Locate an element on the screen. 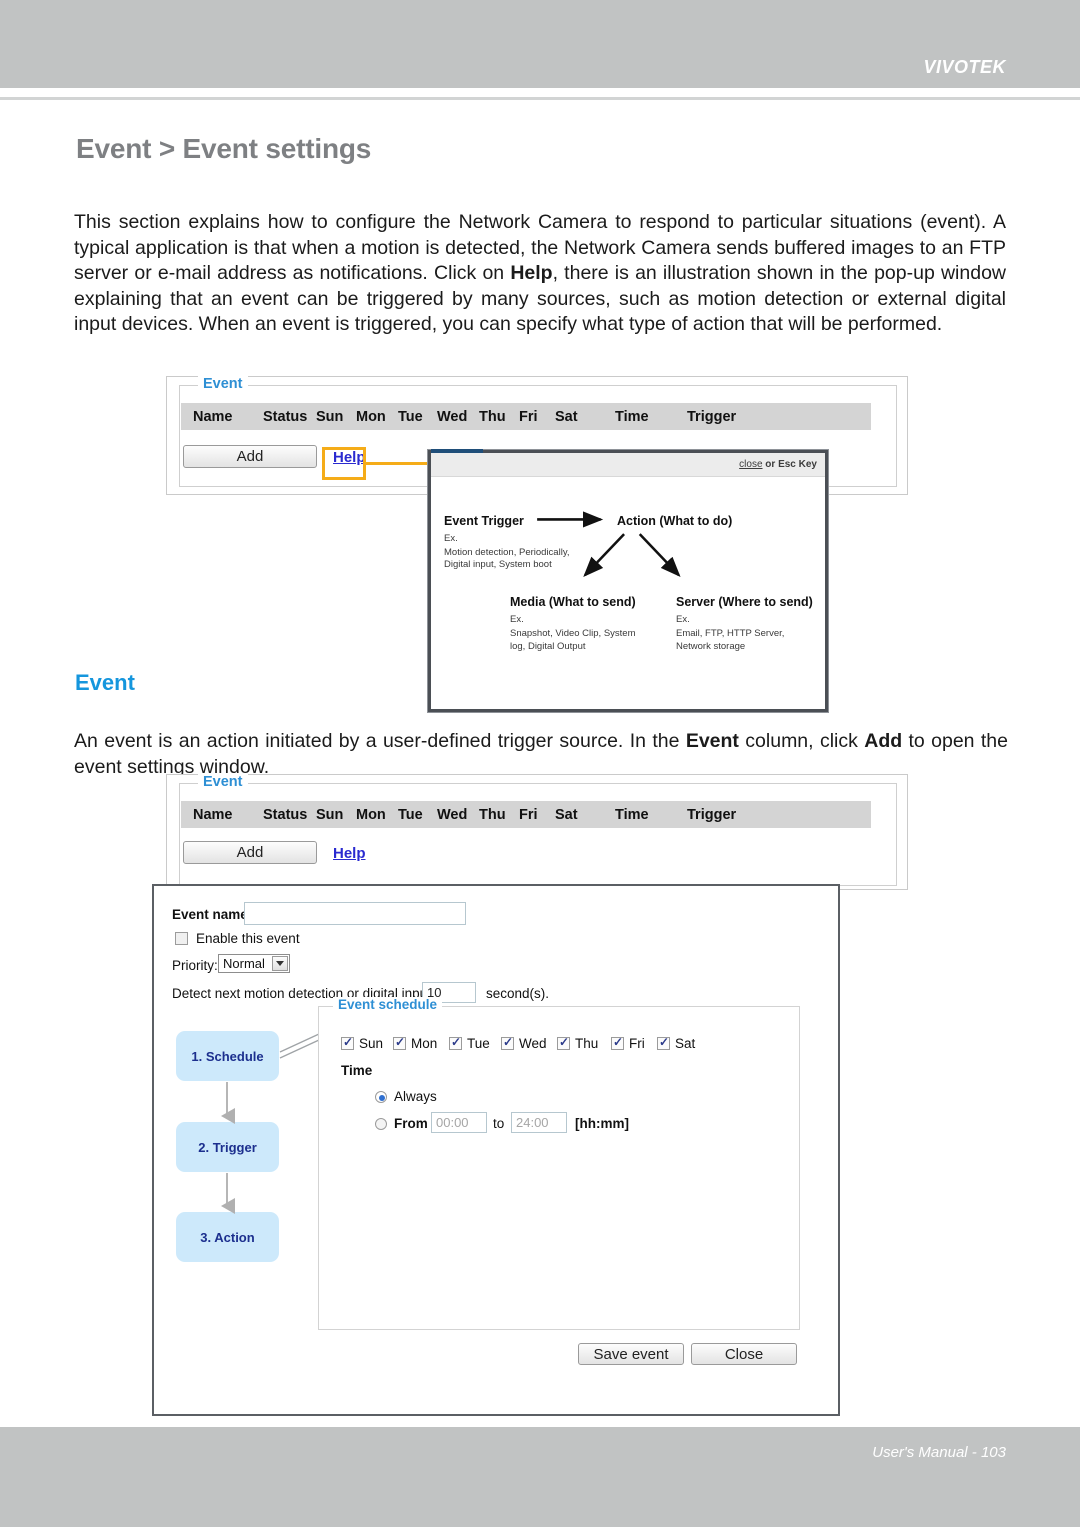  close-suffix: or Esc Key is located at coordinates (789, 464).